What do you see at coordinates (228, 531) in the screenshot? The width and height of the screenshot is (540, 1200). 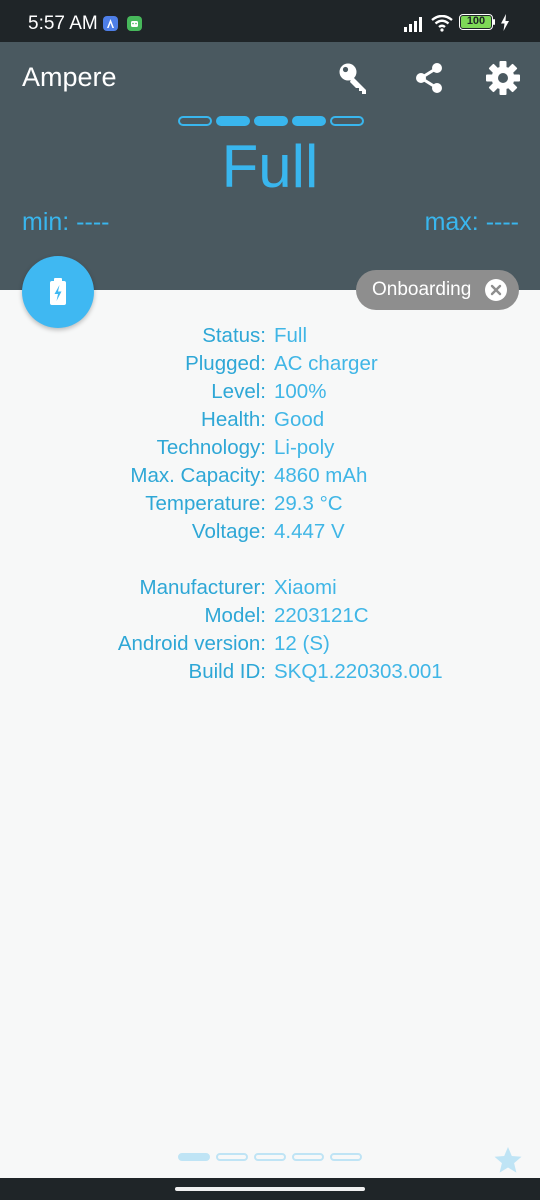 I see `info-label: Voltage:` at bounding box center [228, 531].